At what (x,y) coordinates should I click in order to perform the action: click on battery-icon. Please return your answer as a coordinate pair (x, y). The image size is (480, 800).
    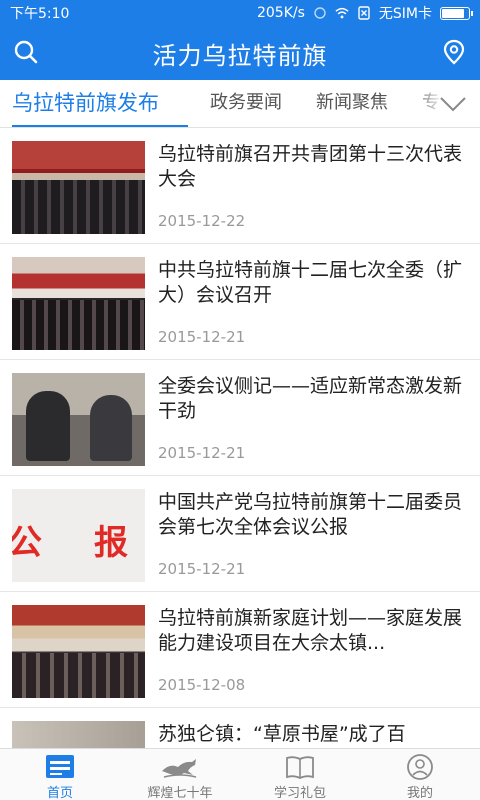
    Looking at the image, I should click on (456, 13).